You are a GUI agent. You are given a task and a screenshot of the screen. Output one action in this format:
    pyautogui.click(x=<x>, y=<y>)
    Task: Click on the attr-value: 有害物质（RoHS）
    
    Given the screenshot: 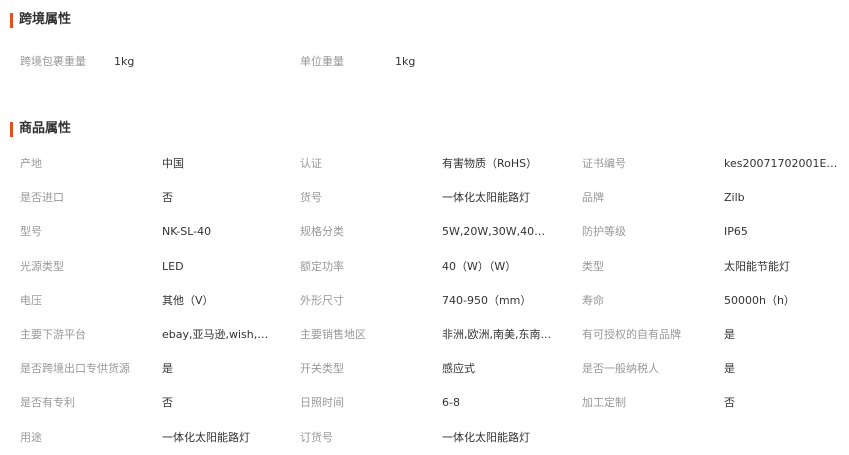 What is the action you would take?
    pyautogui.click(x=490, y=163)
    